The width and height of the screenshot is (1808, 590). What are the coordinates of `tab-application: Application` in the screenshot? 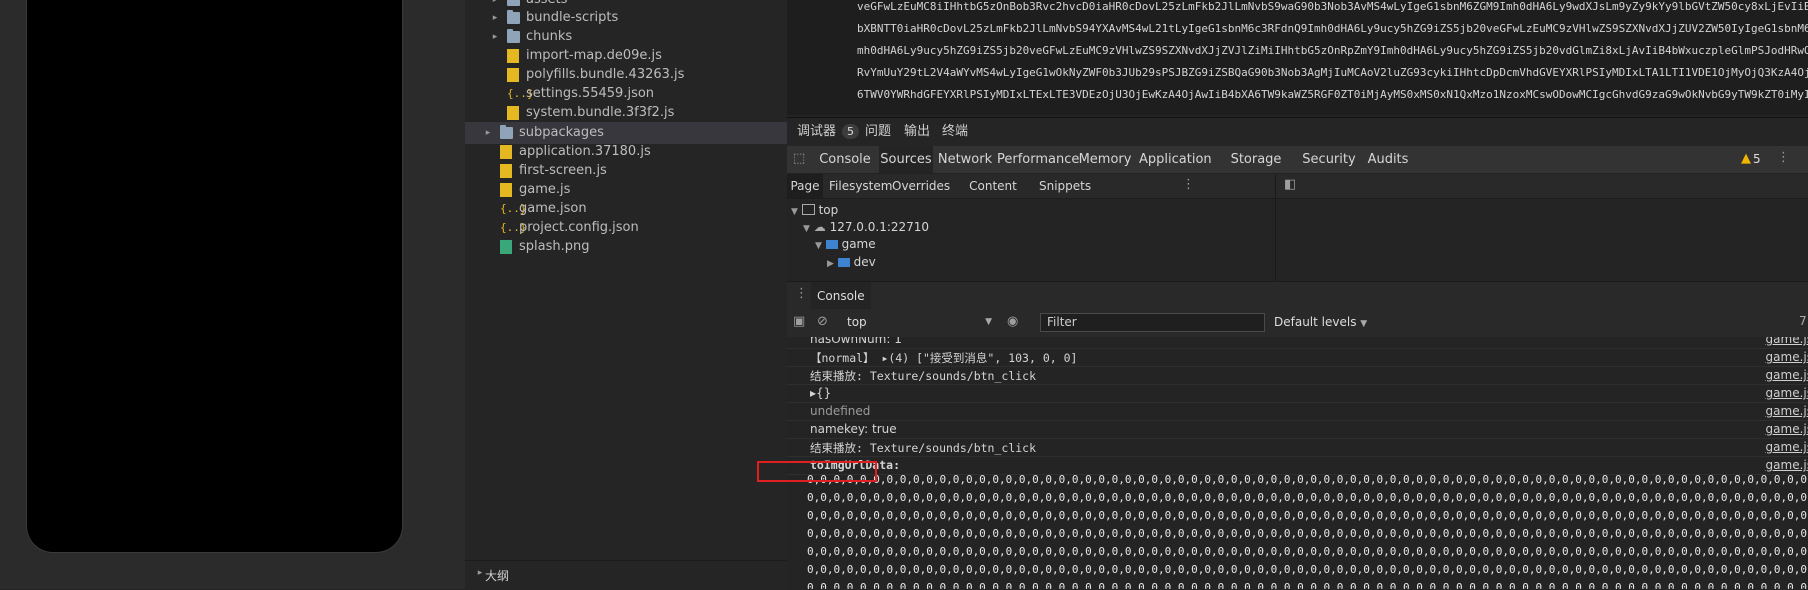 It's located at (1175, 159).